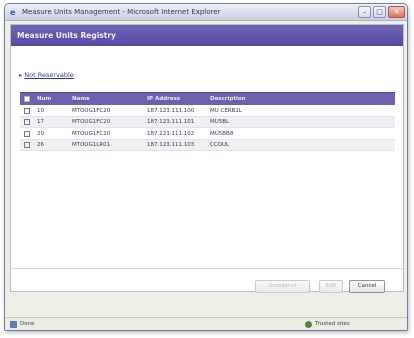 Image resolution: width=414 pixels, height=338 pixels. I want to click on cell-name: MTOUG1LR01, so click(91, 145).